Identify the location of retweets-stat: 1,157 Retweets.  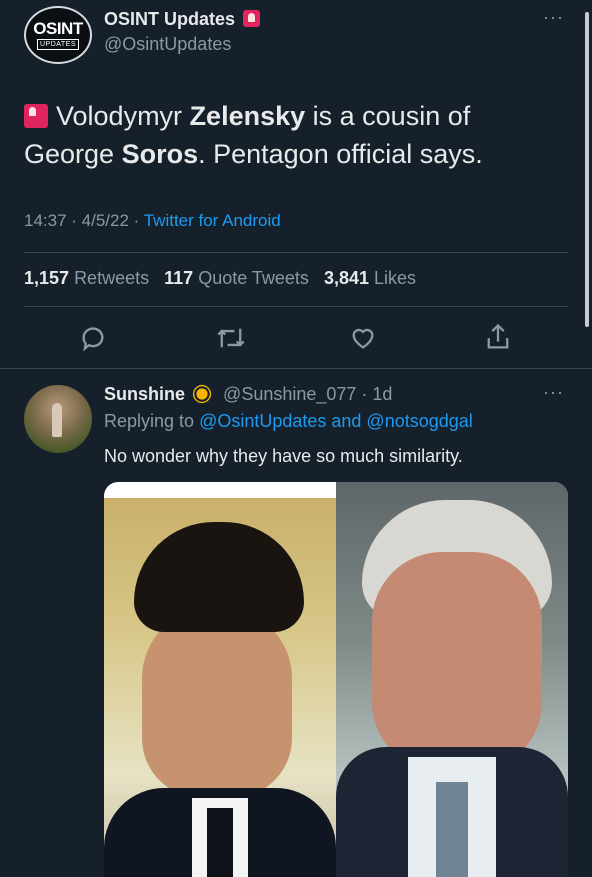
(86, 278).